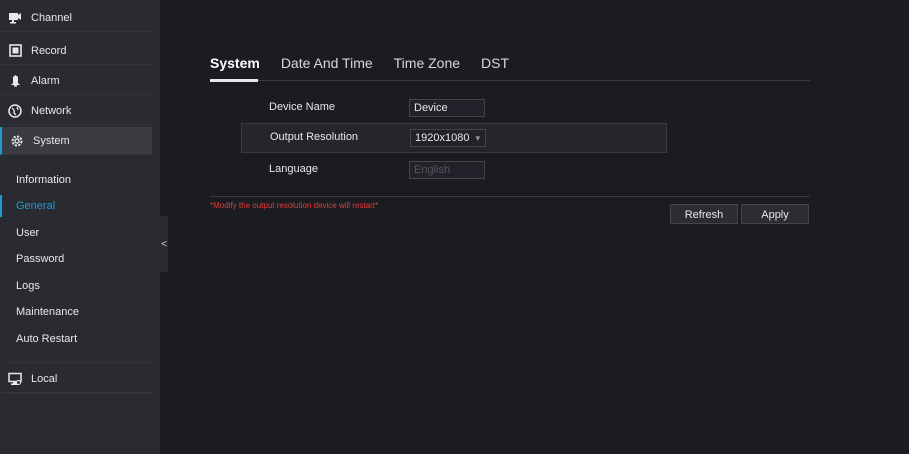 Image resolution: width=909 pixels, height=454 pixels. Describe the element at coordinates (15, 51) in the screenshot. I see `record-icon` at that location.